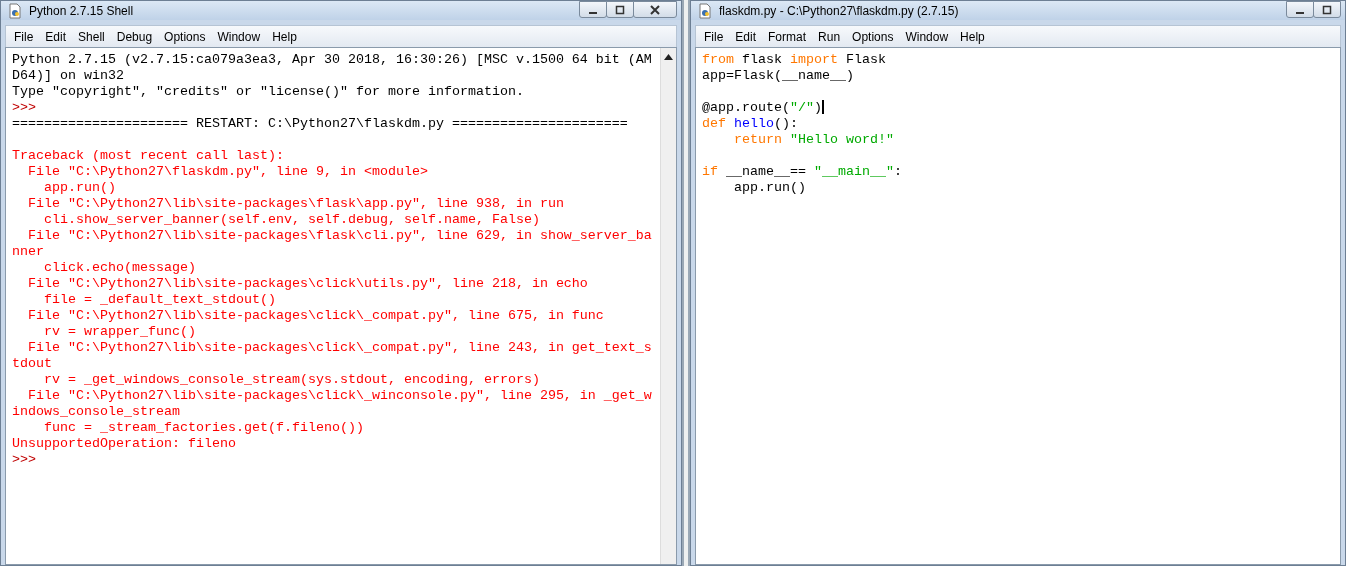 This screenshot has height=566, width=1346. What do you see at coordinates (120, 332) in the screenshot?
I see `console-line: rv = wrapper_func()` at bounding box center [120, 332].